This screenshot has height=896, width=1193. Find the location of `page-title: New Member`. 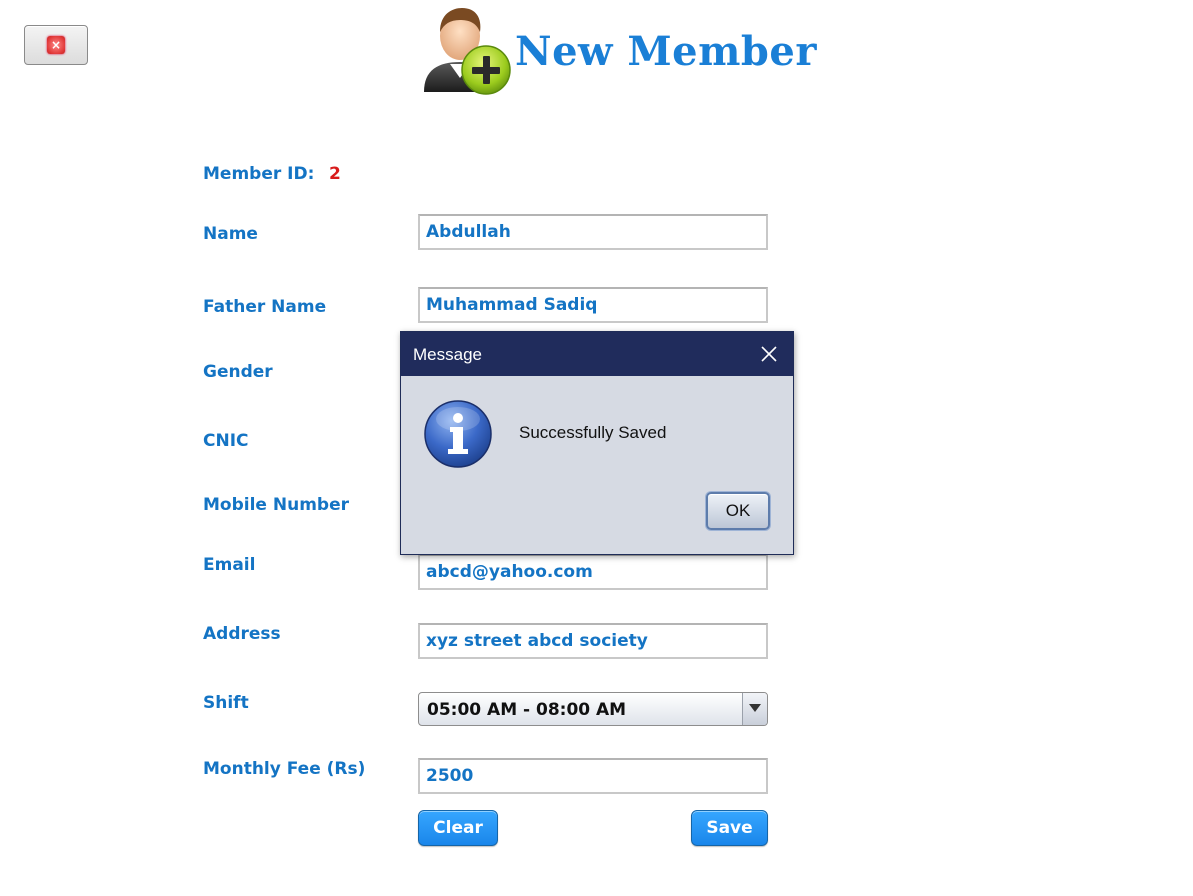

page-title: New Member is located at coordinates (666, 51).